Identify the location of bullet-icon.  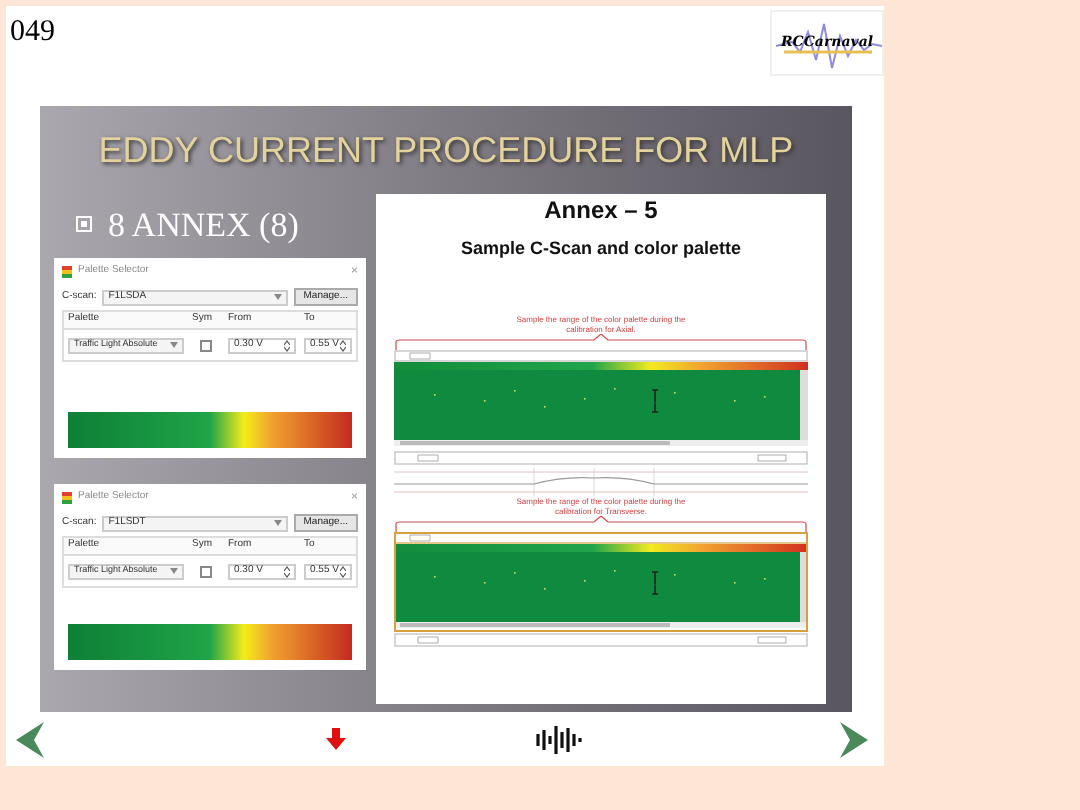
(84, 224).